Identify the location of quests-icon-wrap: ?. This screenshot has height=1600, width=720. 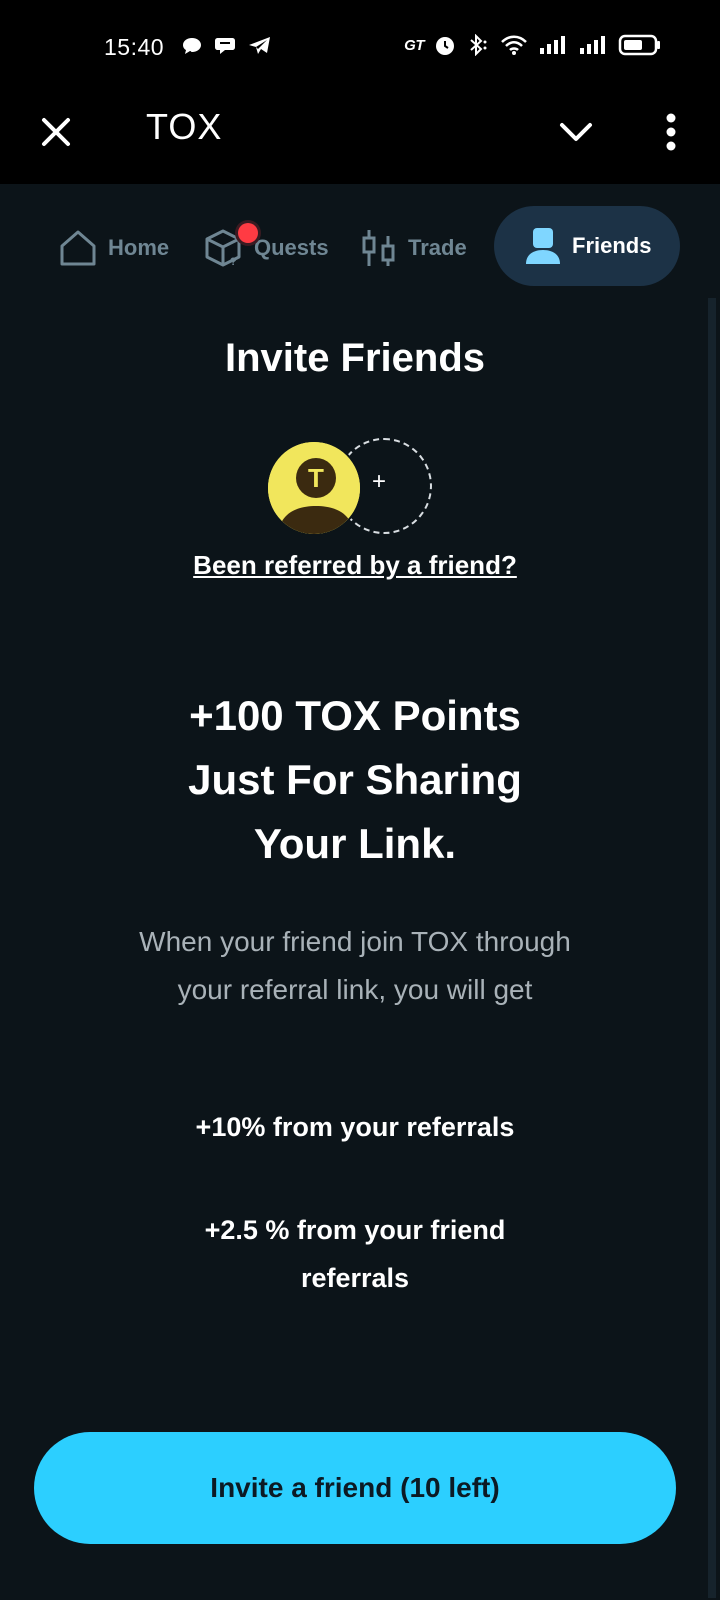
(230, 246).